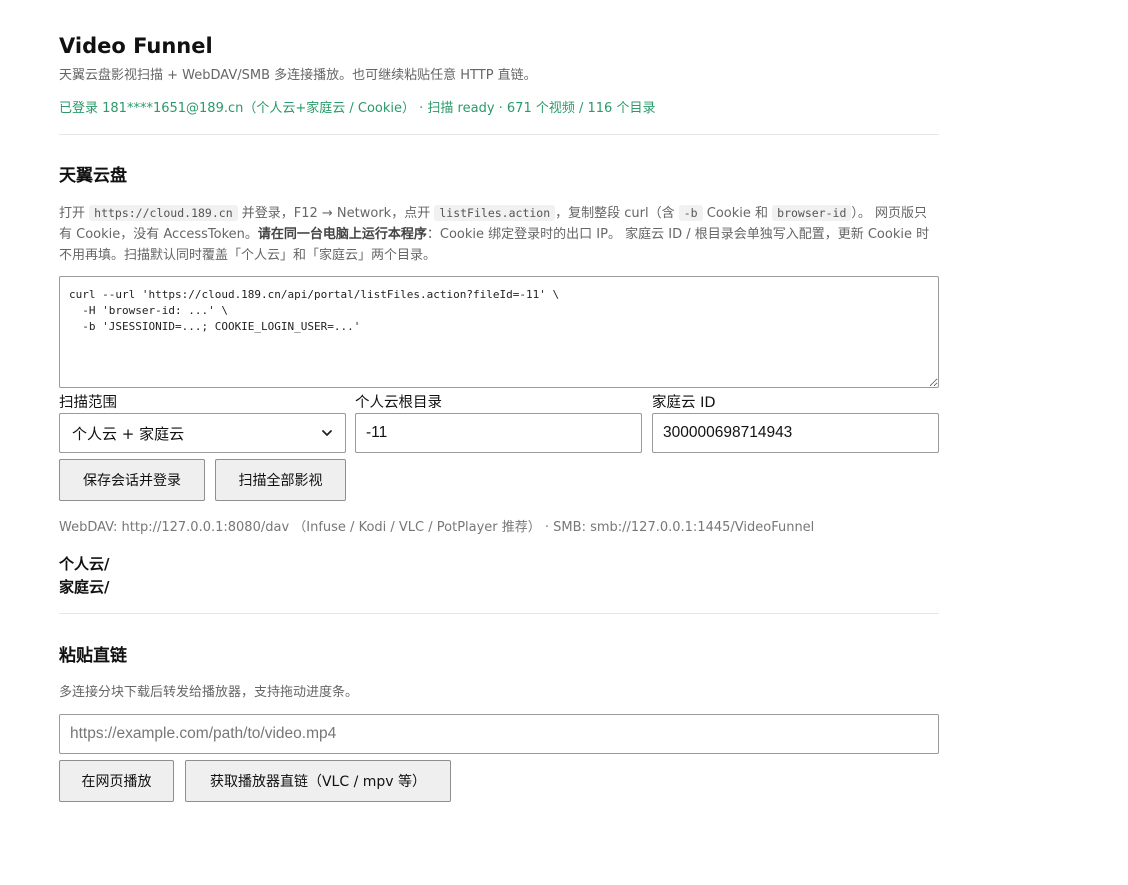 The width and height of the screenshot is (1128, 885). Describe the element at coordinates (617, 213) in the screenshot. I see `instr-text: ，复制整段 curl（含` at that location.